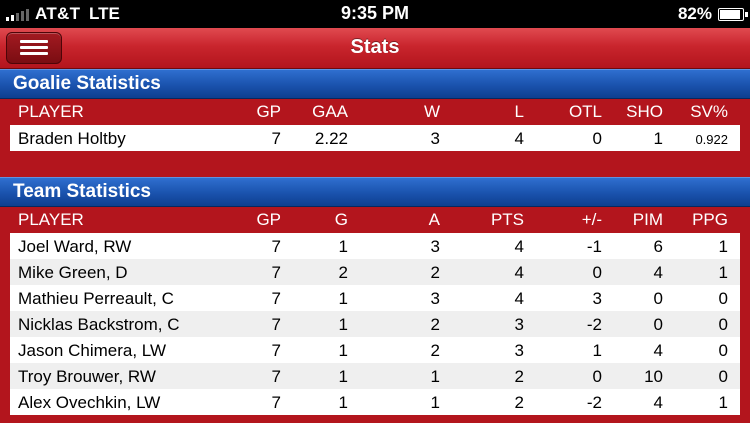 This screenshot has height=423, width=750. Describe the element at coordinates (375, 138) in the screenshot. I see `table-row: Braden Holtby 7 2.22 3 4 0 1 0.922` at that location.